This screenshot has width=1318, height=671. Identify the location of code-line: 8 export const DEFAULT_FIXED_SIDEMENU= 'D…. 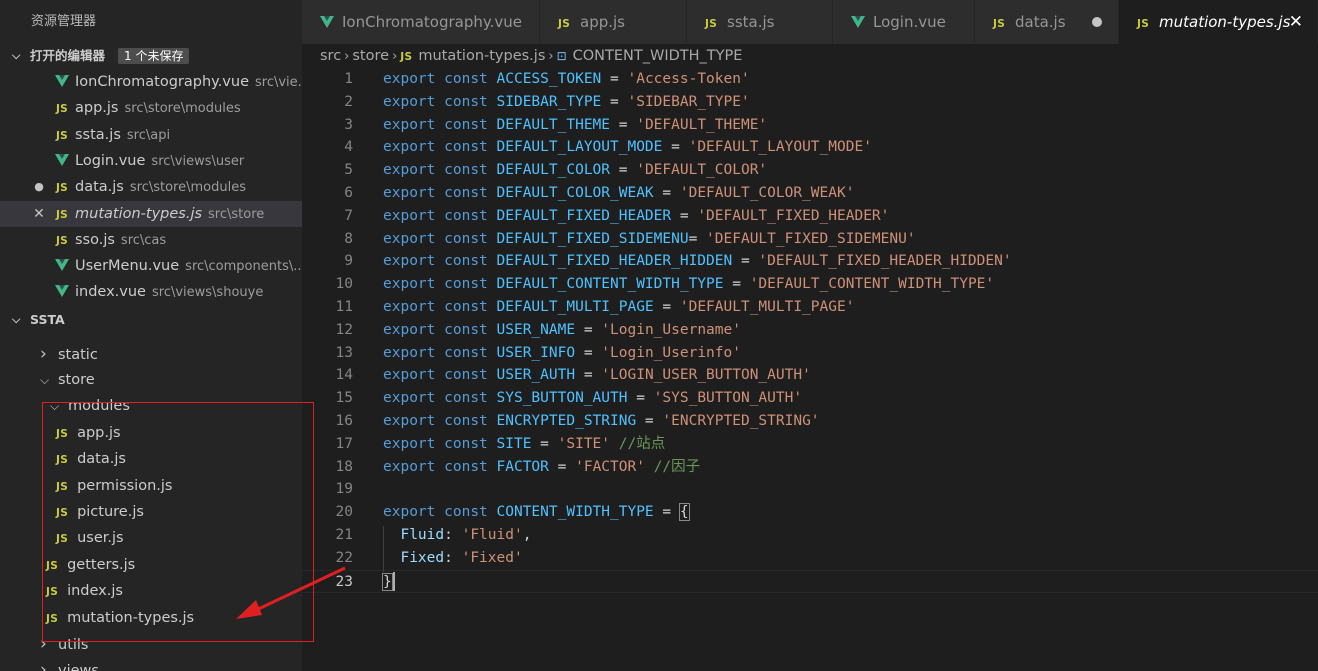
(810, 239).